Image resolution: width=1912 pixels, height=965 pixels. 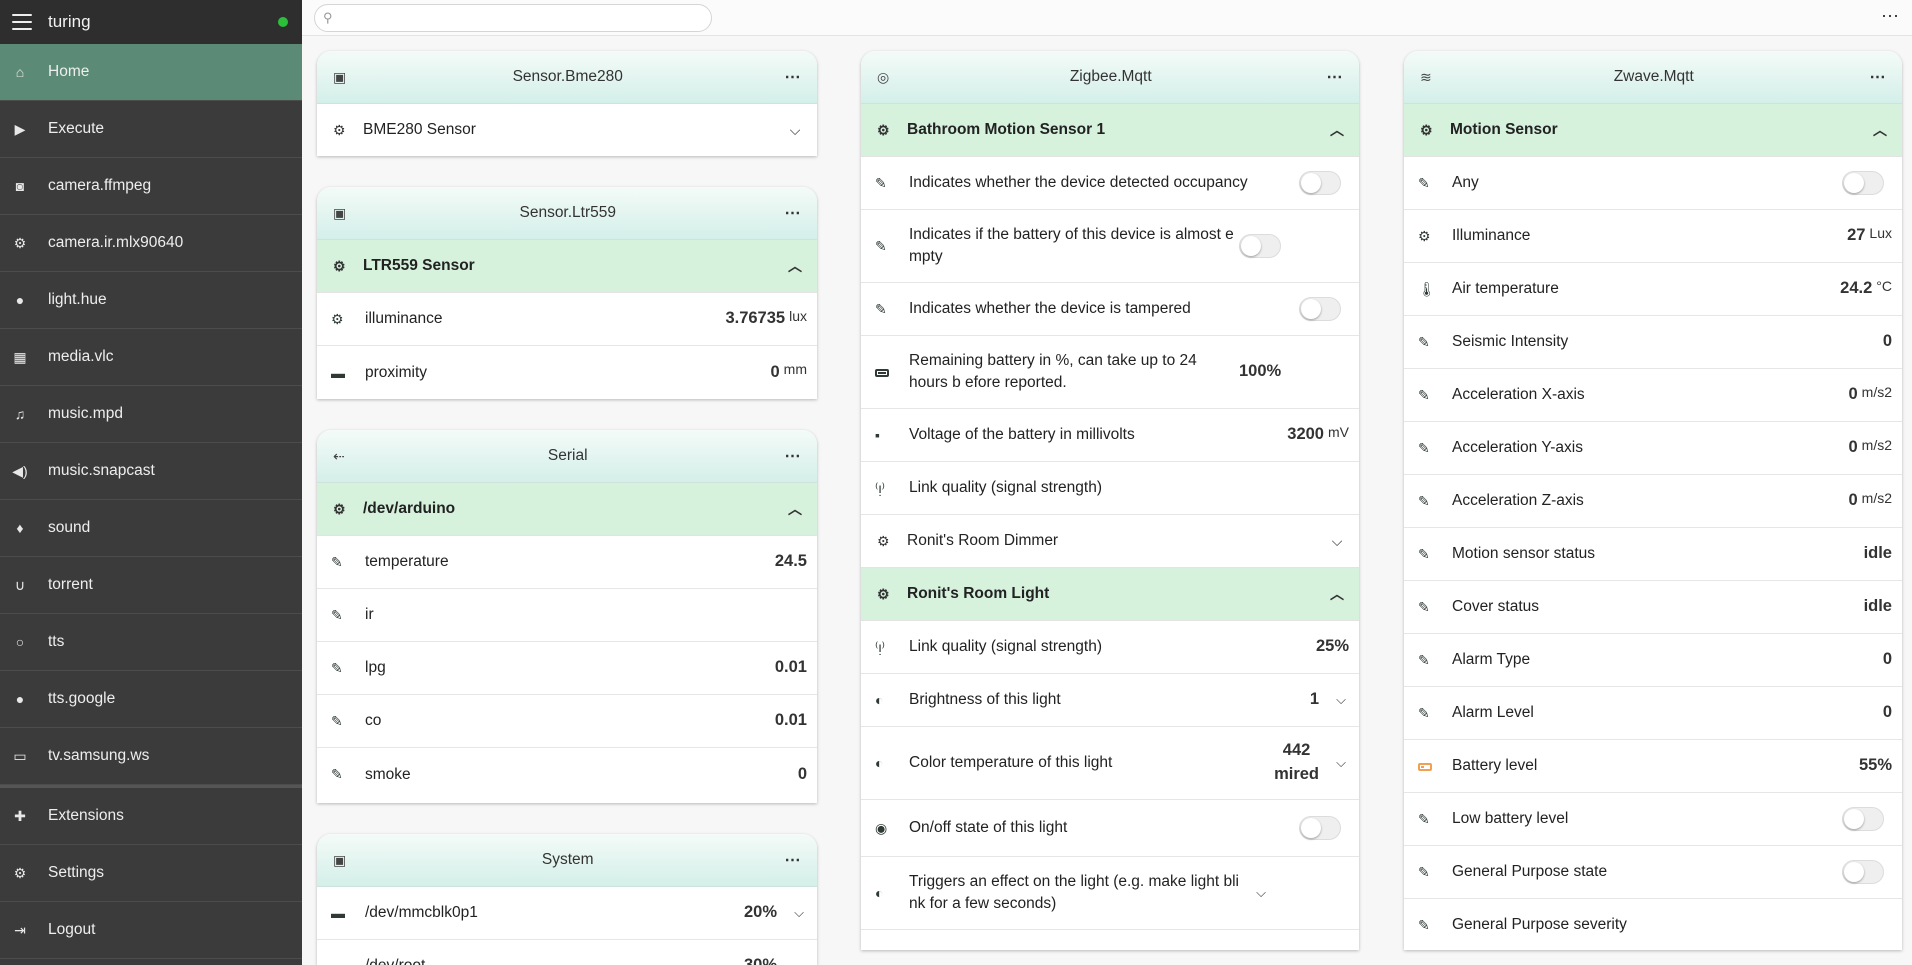 I want to click on device-name: /dev/arduino, so click(x=409, y=508).